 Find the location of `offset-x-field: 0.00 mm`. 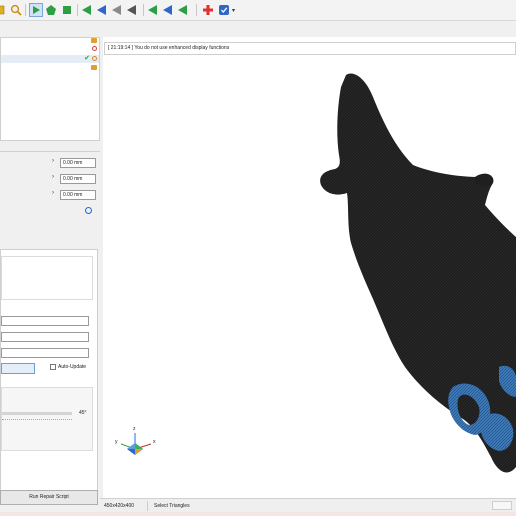

offset-x-field: 0.00 mm is located at coordinates (78, 163).